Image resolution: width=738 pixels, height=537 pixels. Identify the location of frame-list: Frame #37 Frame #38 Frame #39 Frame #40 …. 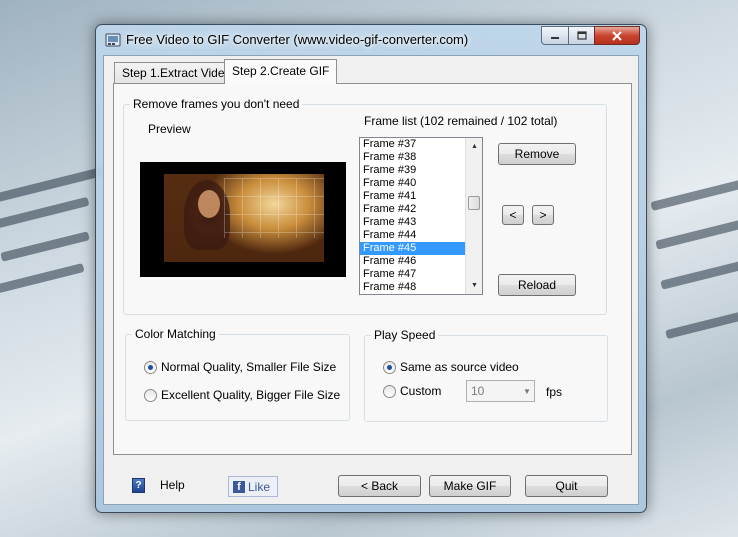
(421, 216).